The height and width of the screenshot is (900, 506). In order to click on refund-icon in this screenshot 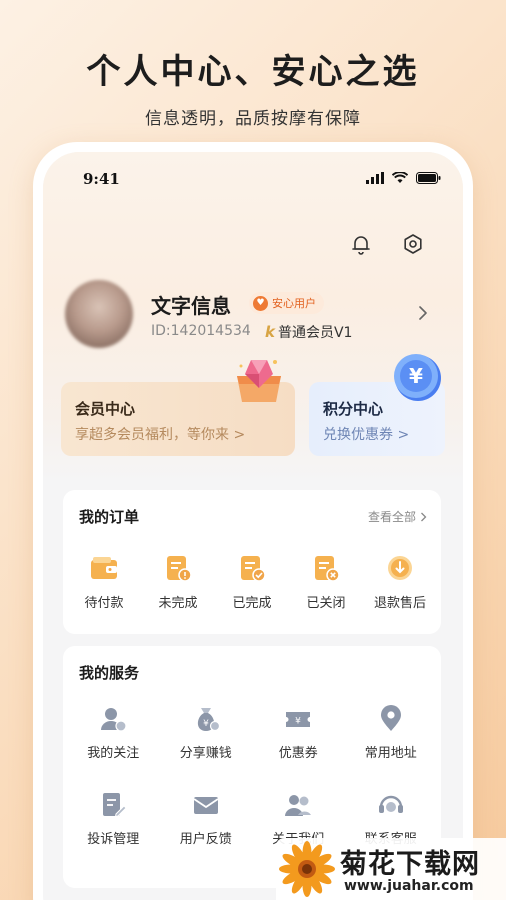, I will do `click(400, 568)`.